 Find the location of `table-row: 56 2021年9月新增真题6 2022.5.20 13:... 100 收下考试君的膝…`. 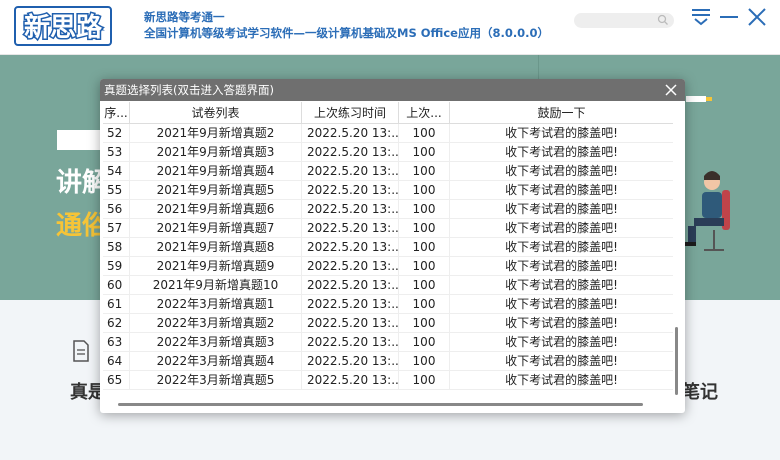

table-row: 56 2021年9月新增真题6 2022.5.20 13:... 100 收下考试君的膝… is located at coordinates (388, 209).